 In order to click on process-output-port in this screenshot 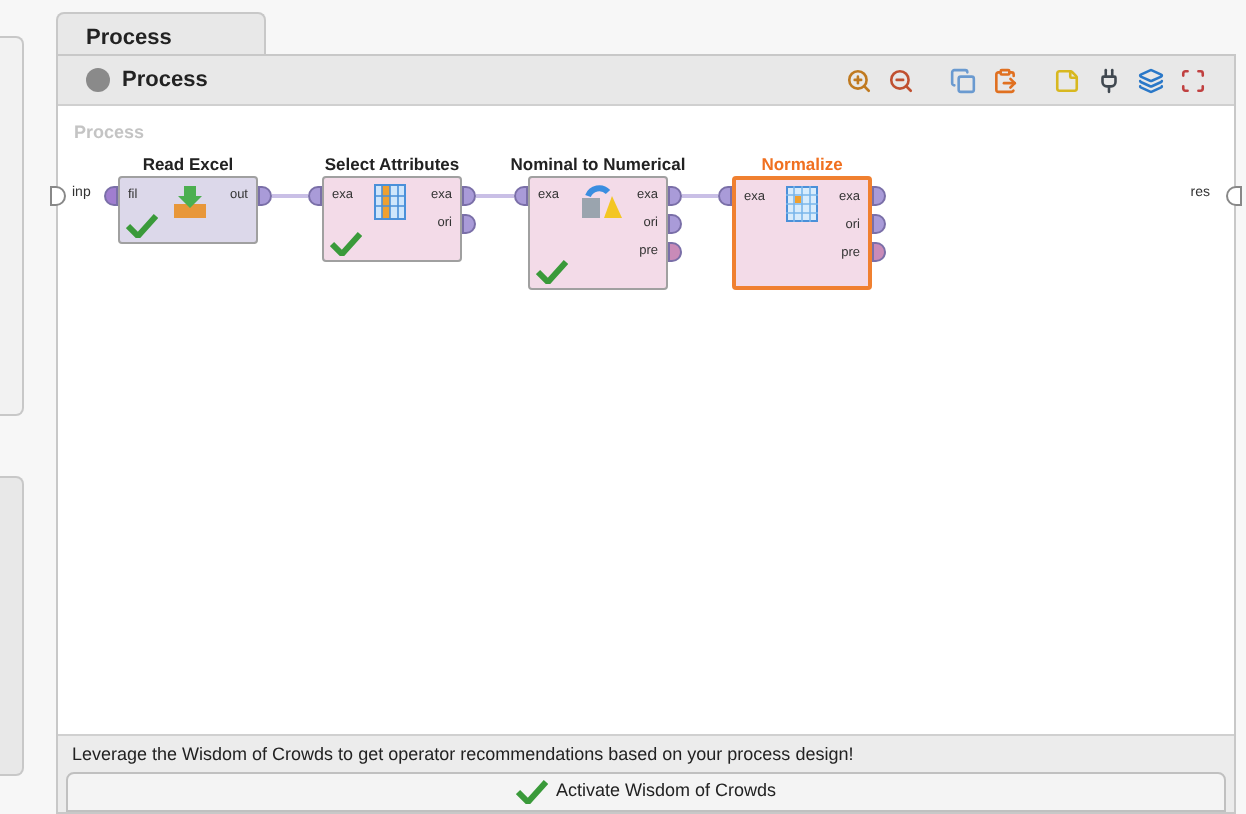, I will do `click(1234, 196)`.